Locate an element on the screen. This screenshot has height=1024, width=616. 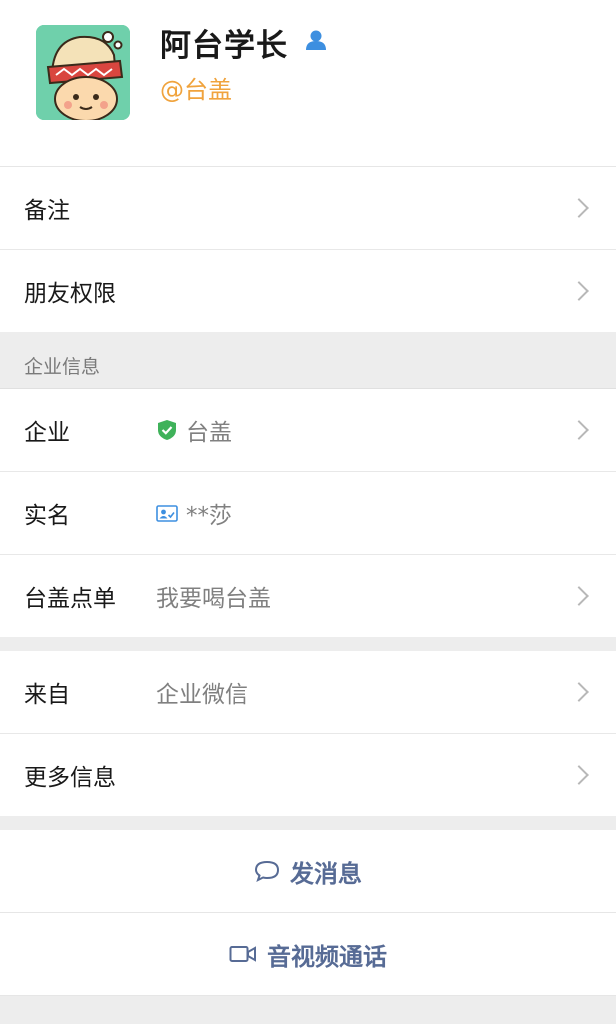
shield-check-icon is located at coordinates (167, 430).